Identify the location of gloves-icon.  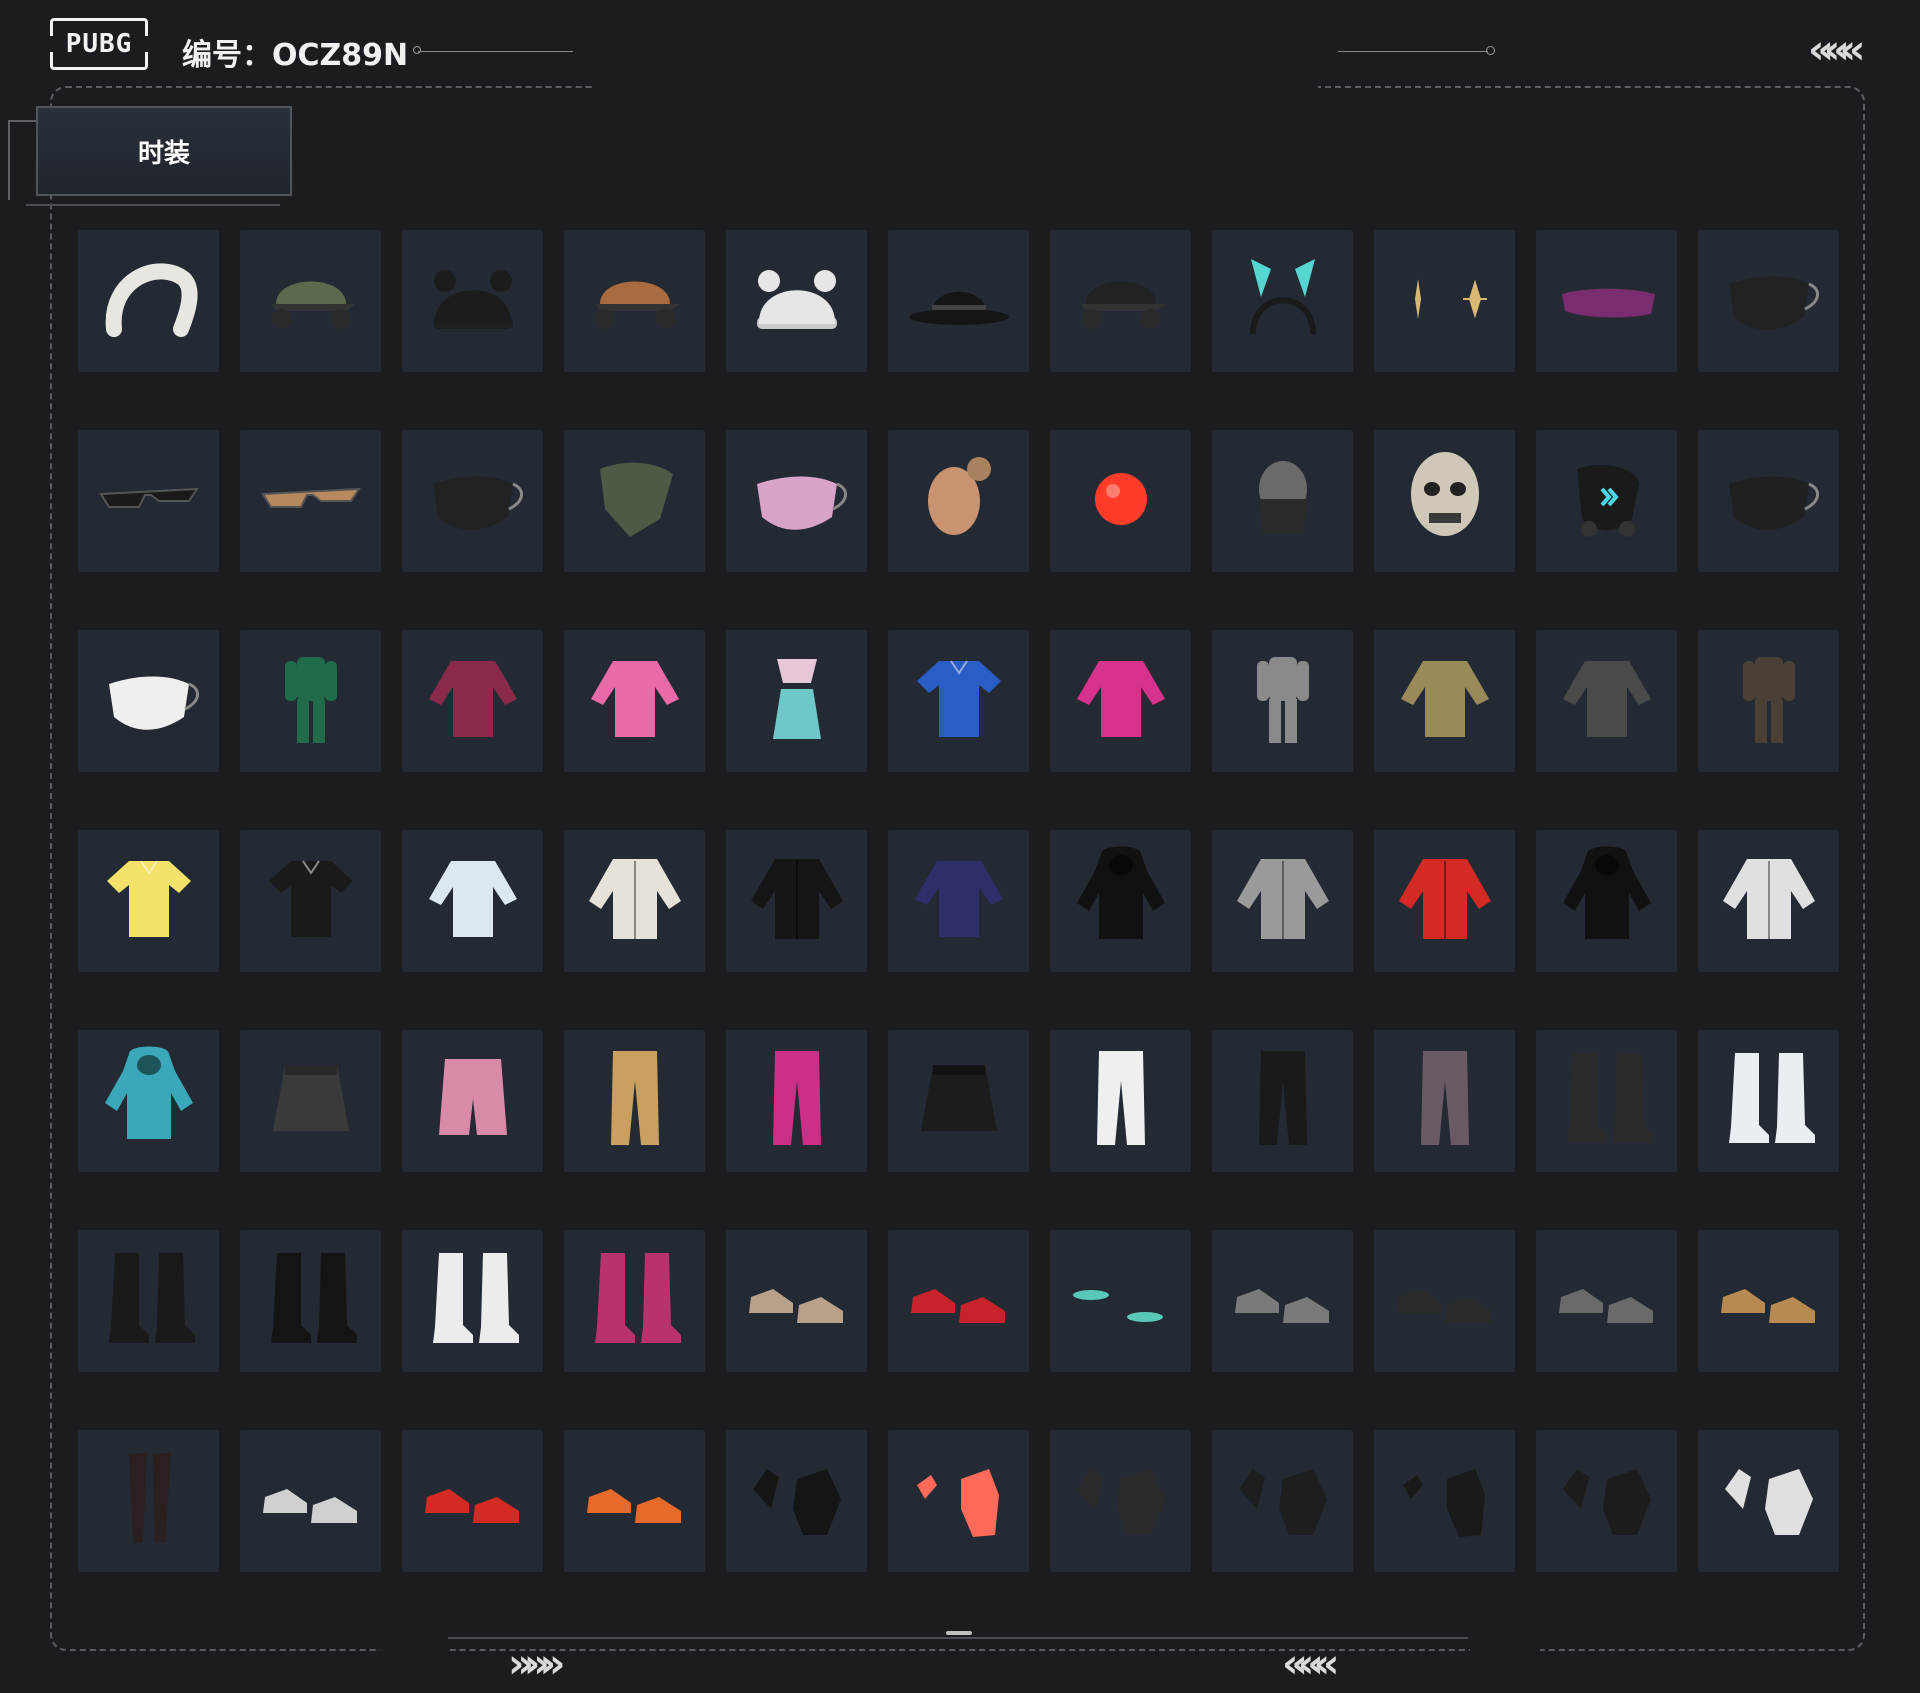
(797, 1501).